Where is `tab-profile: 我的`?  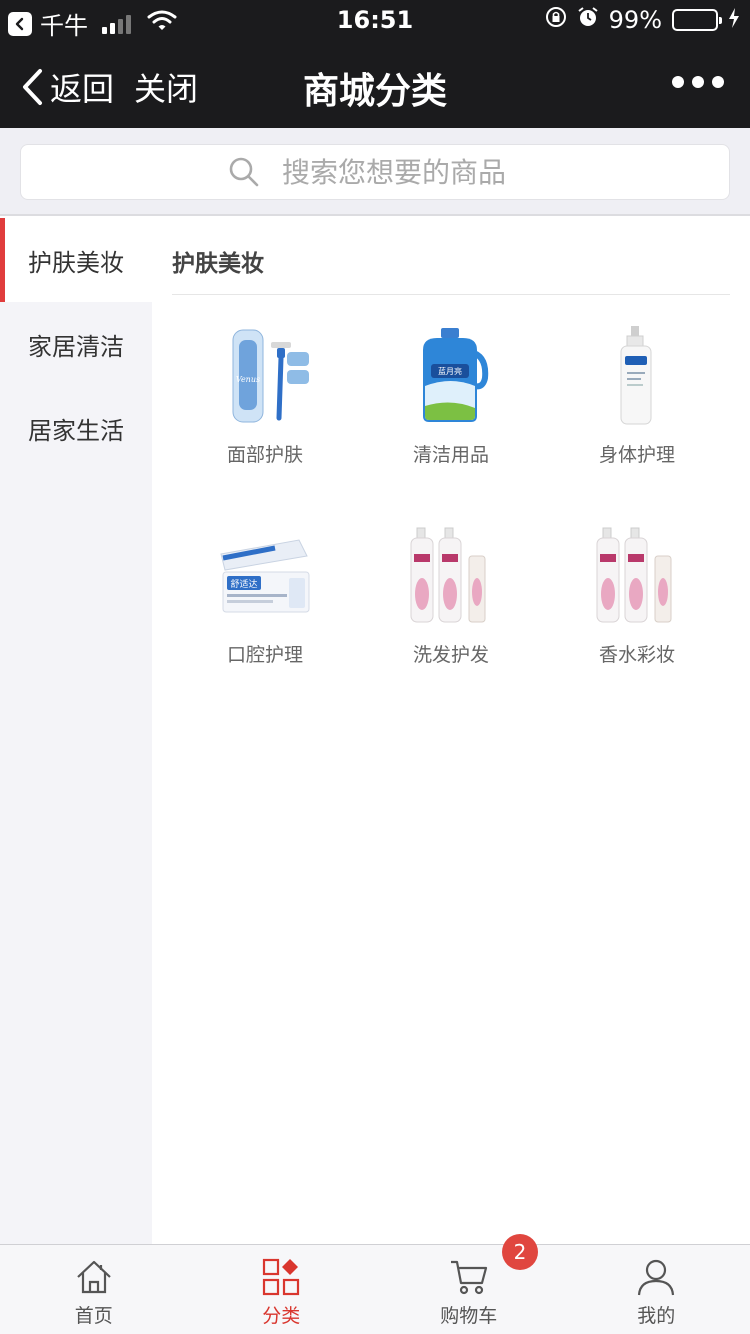 tab-profile: 我的 is located at coordinates (656, 1289).